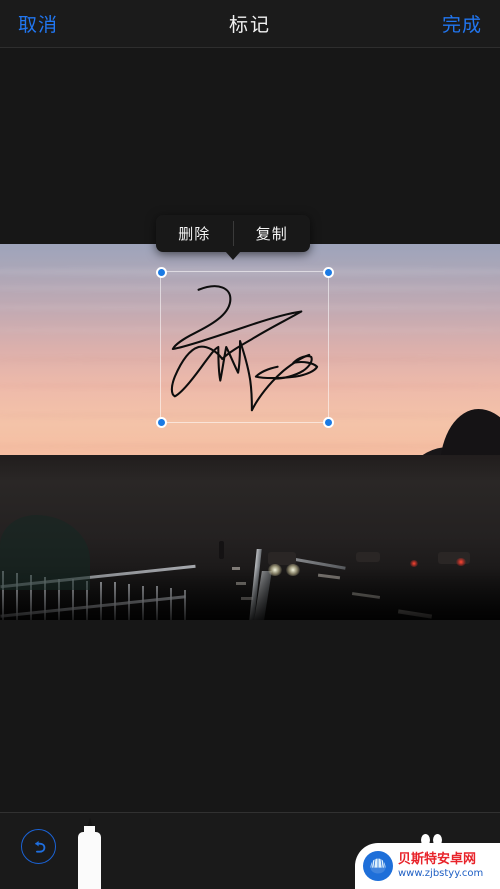 This screenshot has width=500, height=889. Describe the element at coordinates (38, 23) in the screenshot. I see `cancel-button: 取消` at that location.